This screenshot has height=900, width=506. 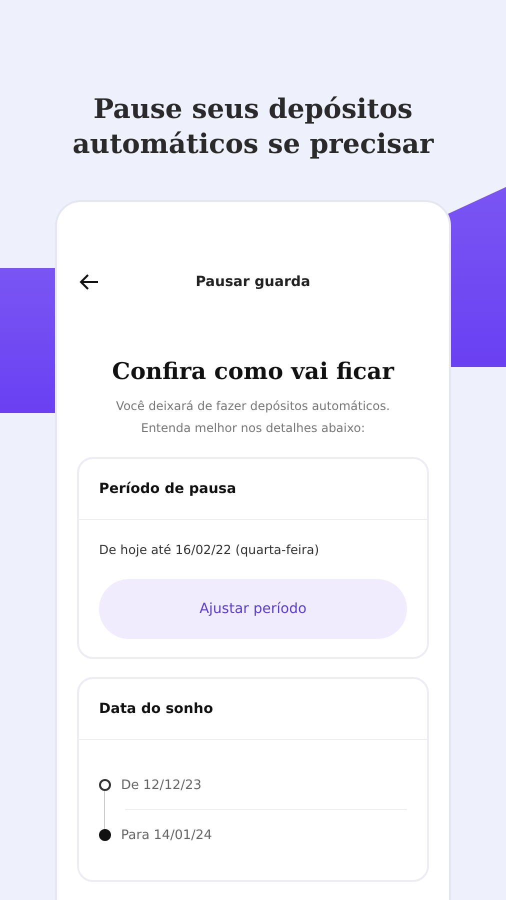 I want to click on timeline-date: De 12/12/23, so click(x=161, y=785).